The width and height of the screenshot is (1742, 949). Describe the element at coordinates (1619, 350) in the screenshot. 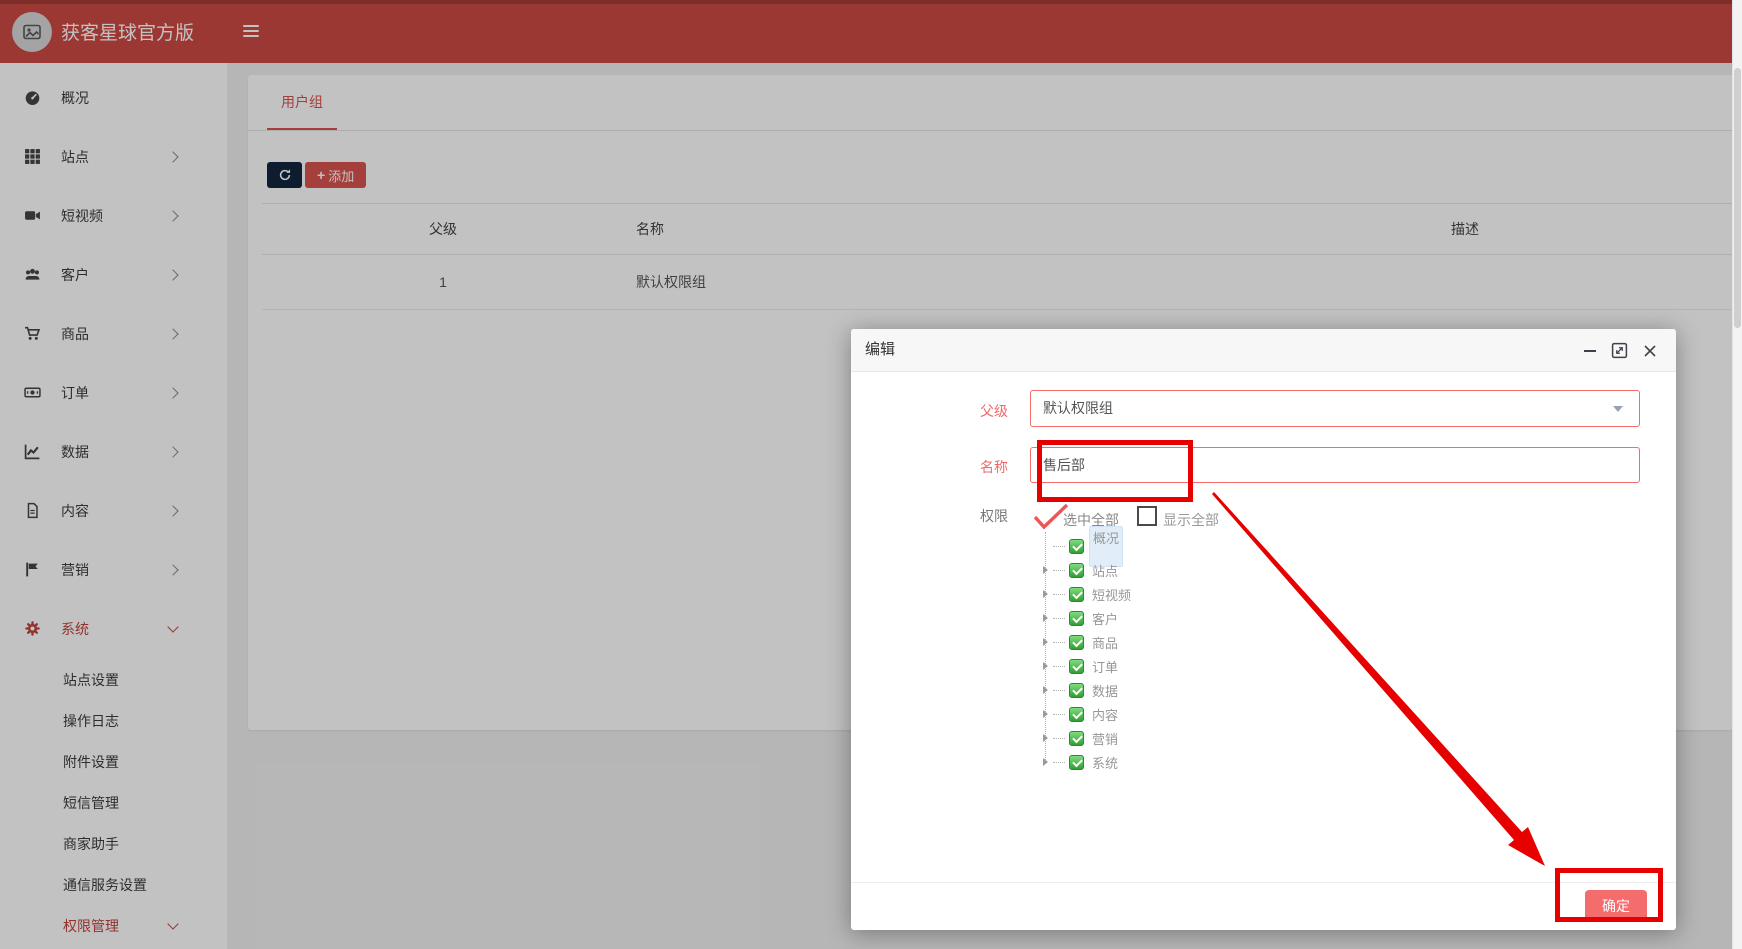

I see `maximize-icon` at that location.